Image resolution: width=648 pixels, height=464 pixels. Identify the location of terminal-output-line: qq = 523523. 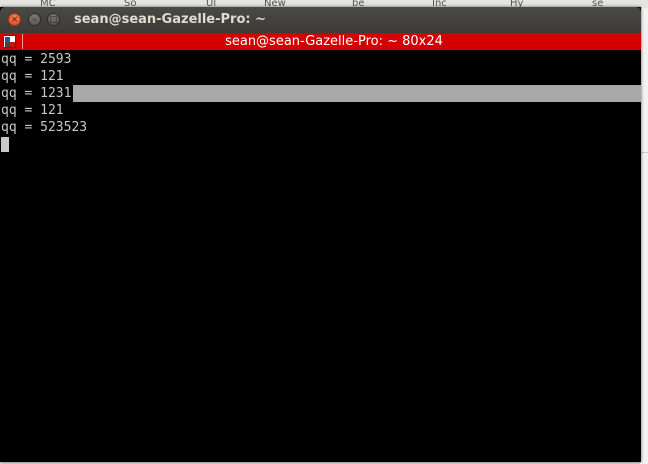
(44, 127).